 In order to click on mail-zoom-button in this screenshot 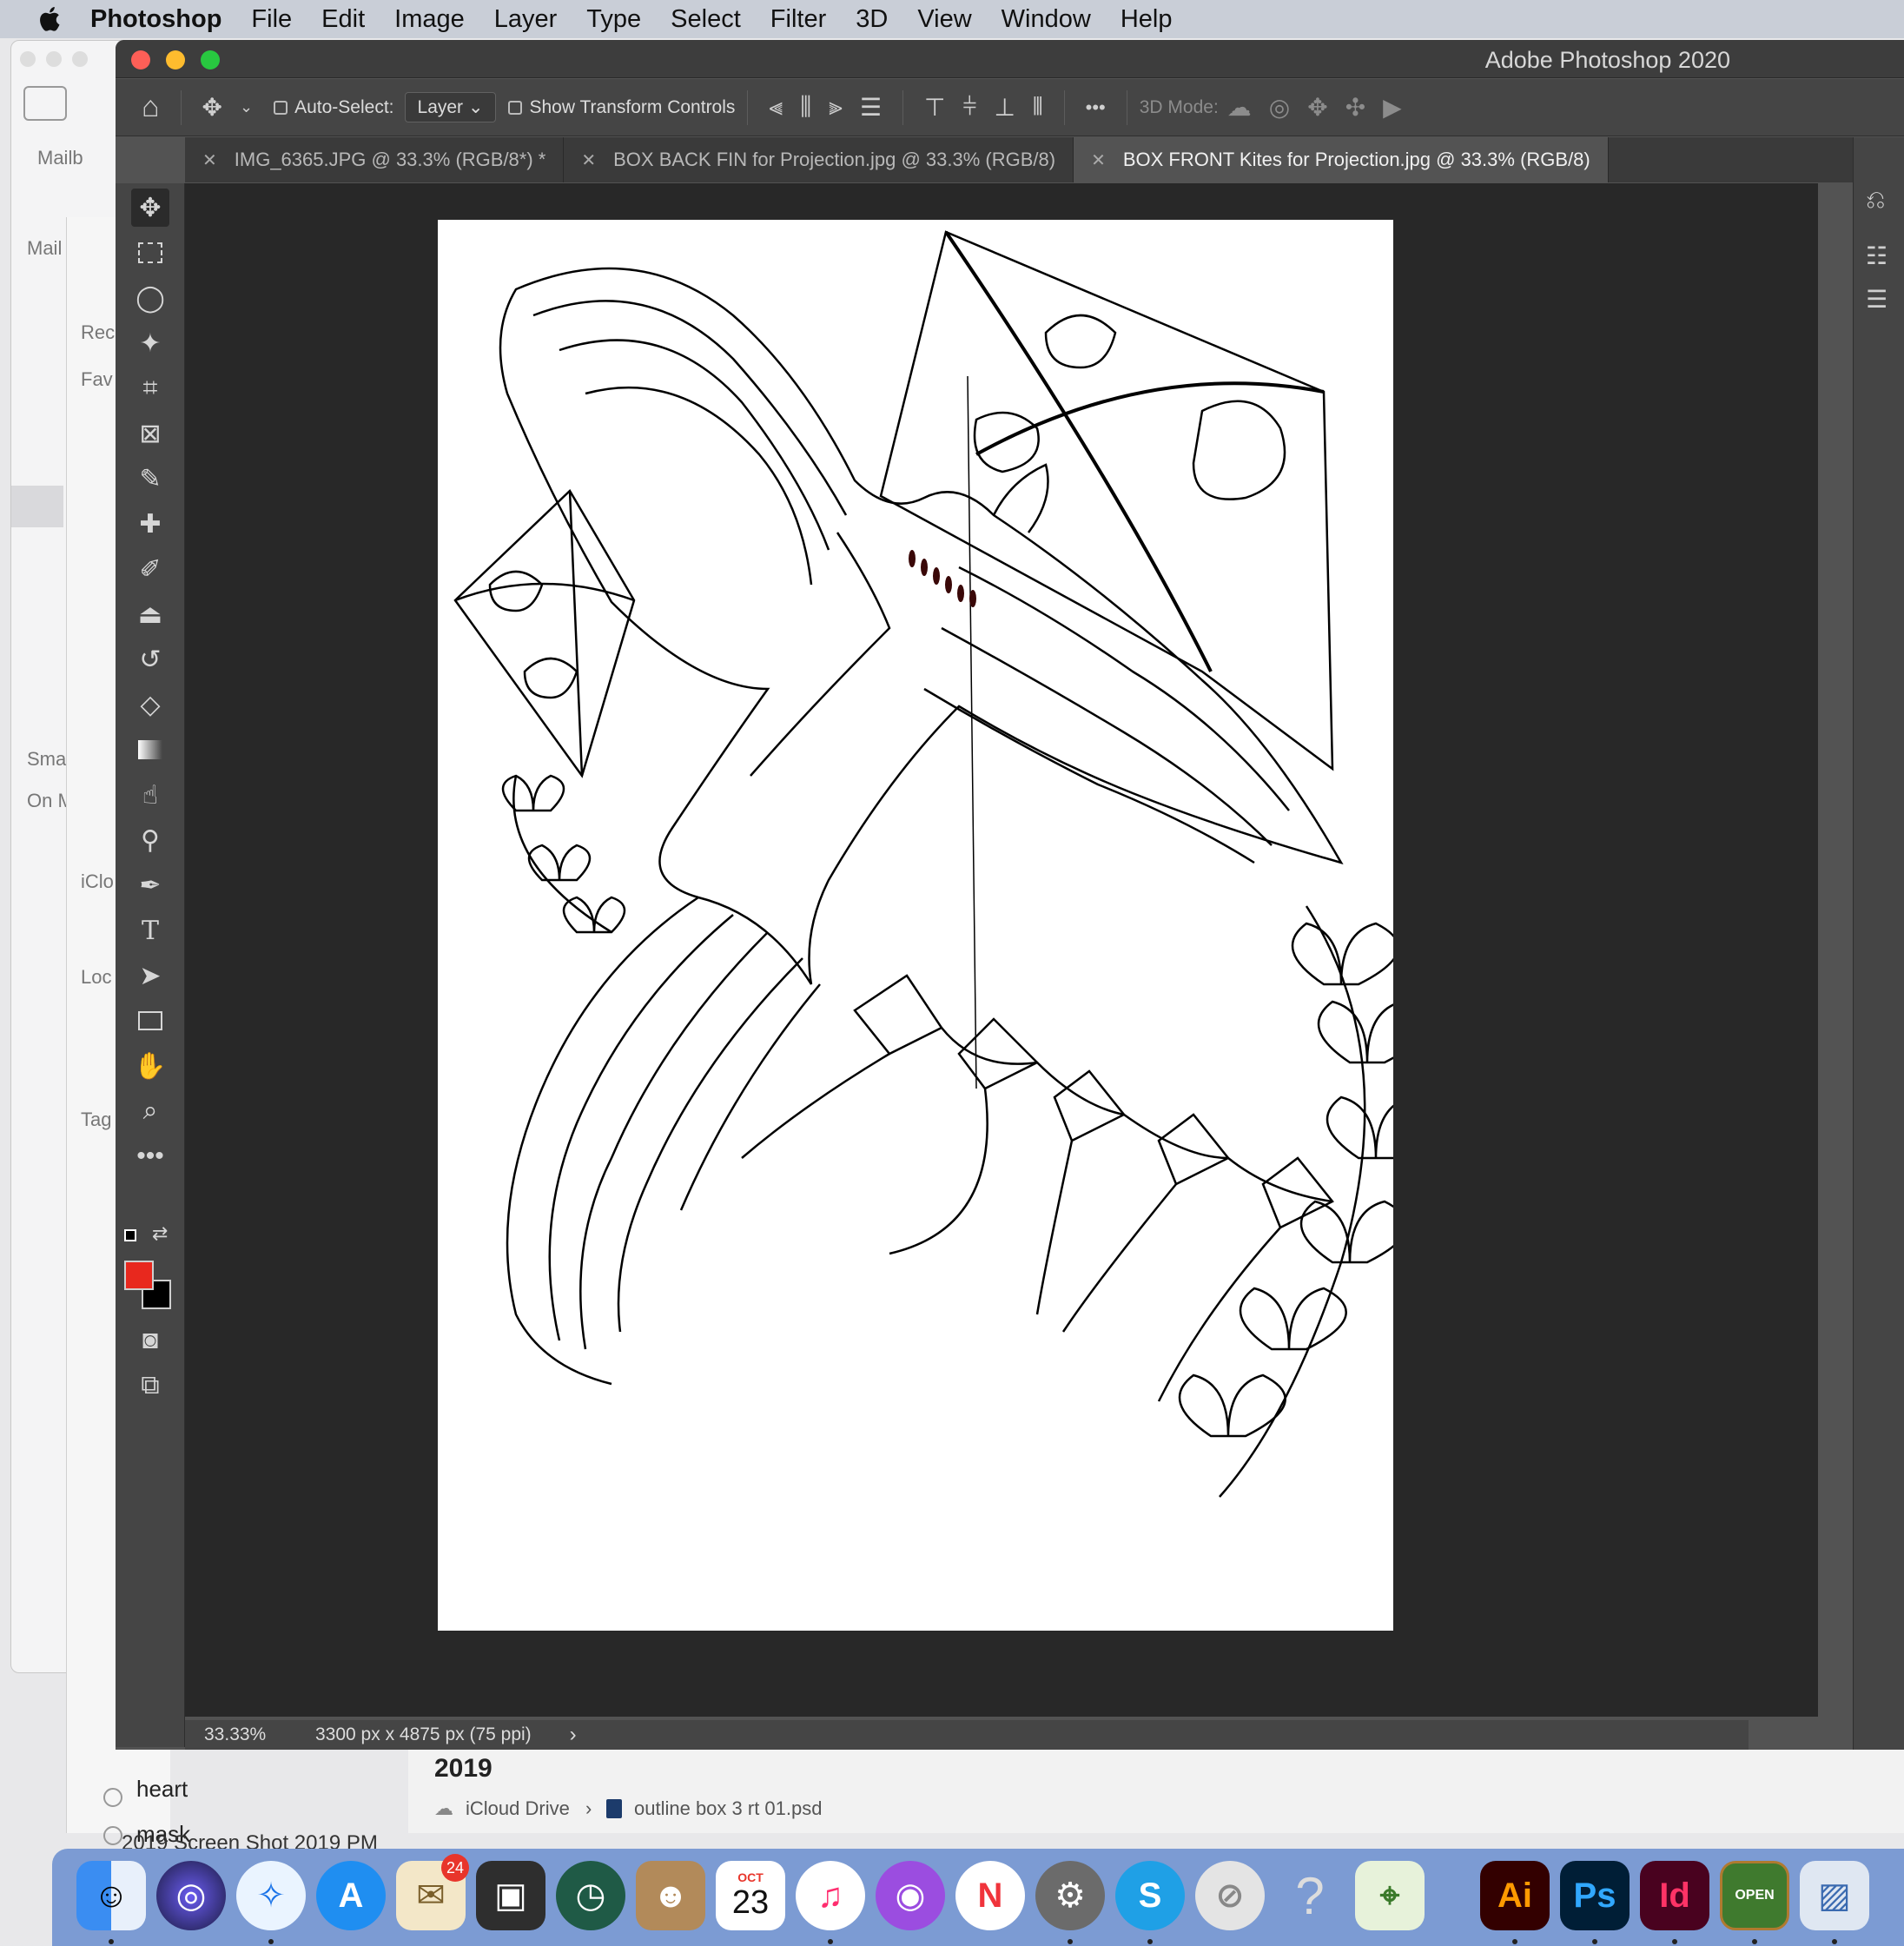, I will do `click(80, 59)`.